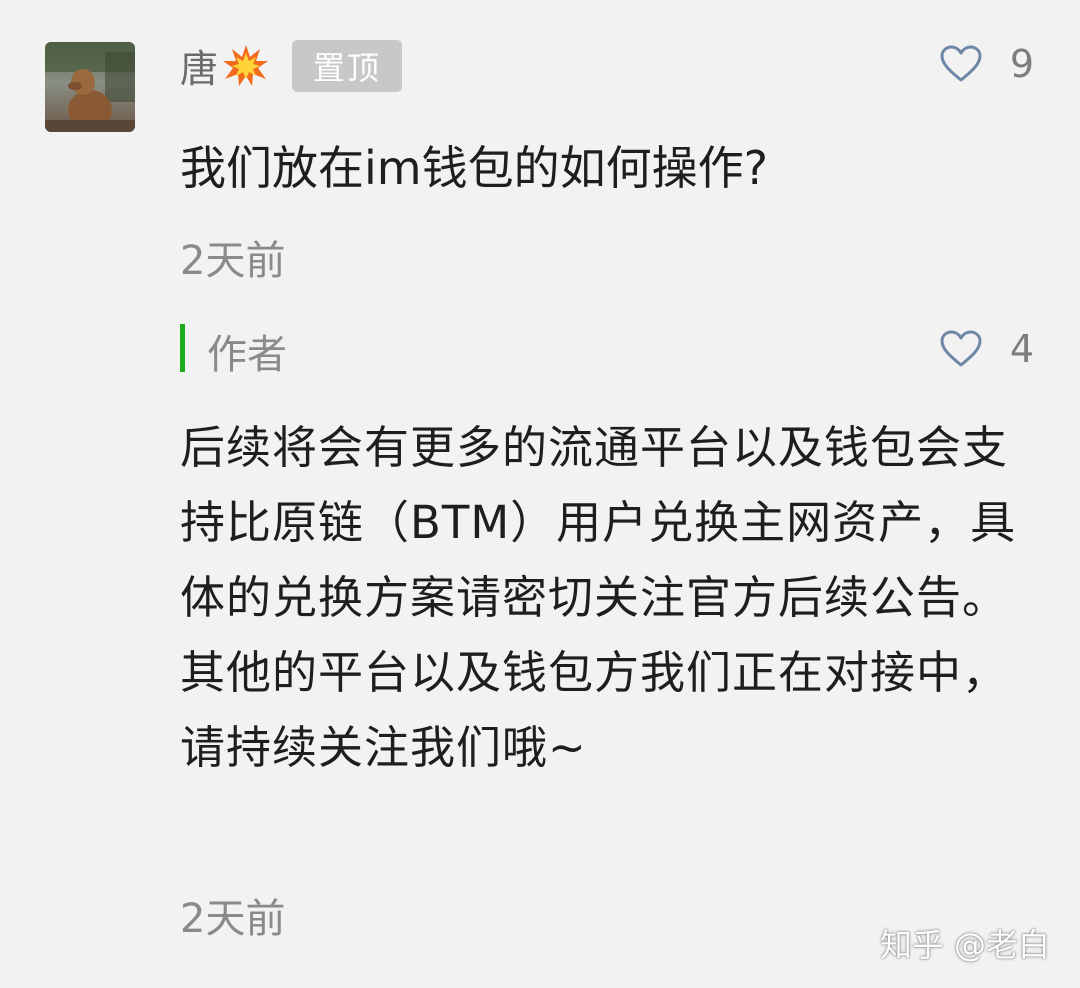 The width and height of the screenshot is (1080, 988). Describe the element at coordinates (182, 348) in the screenshot. I see `author-accent-bar` at that location.